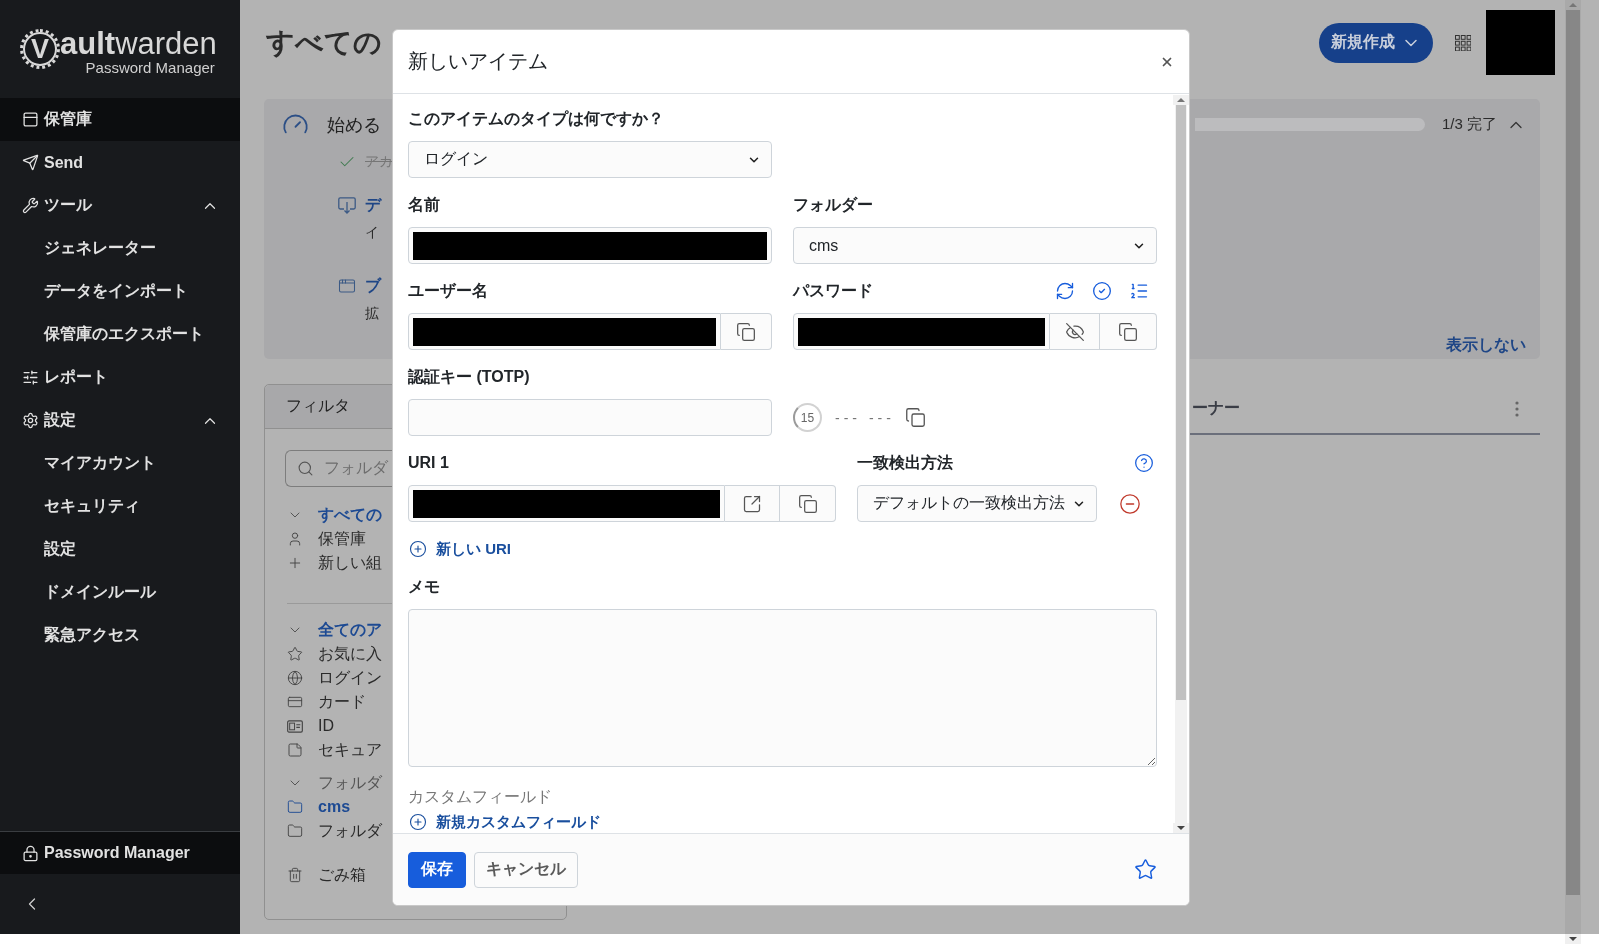 The image size is (1599, 944). What do you see at coordinates (295, 875) in the screenshot?
I see `trash-icon` at bounding box center [295, 875].